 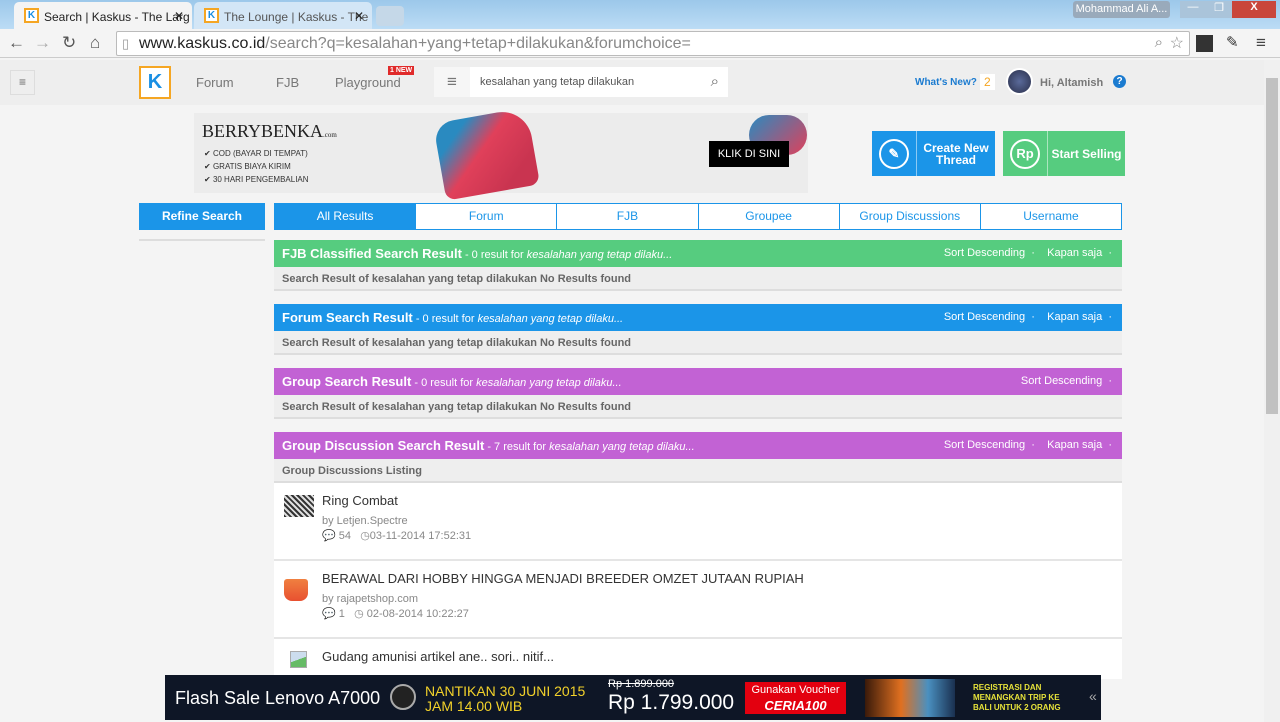 What do you see at coordinates (486, 154) in the screenshot?
I see `backpack-image` at bounding box center [486, 154].